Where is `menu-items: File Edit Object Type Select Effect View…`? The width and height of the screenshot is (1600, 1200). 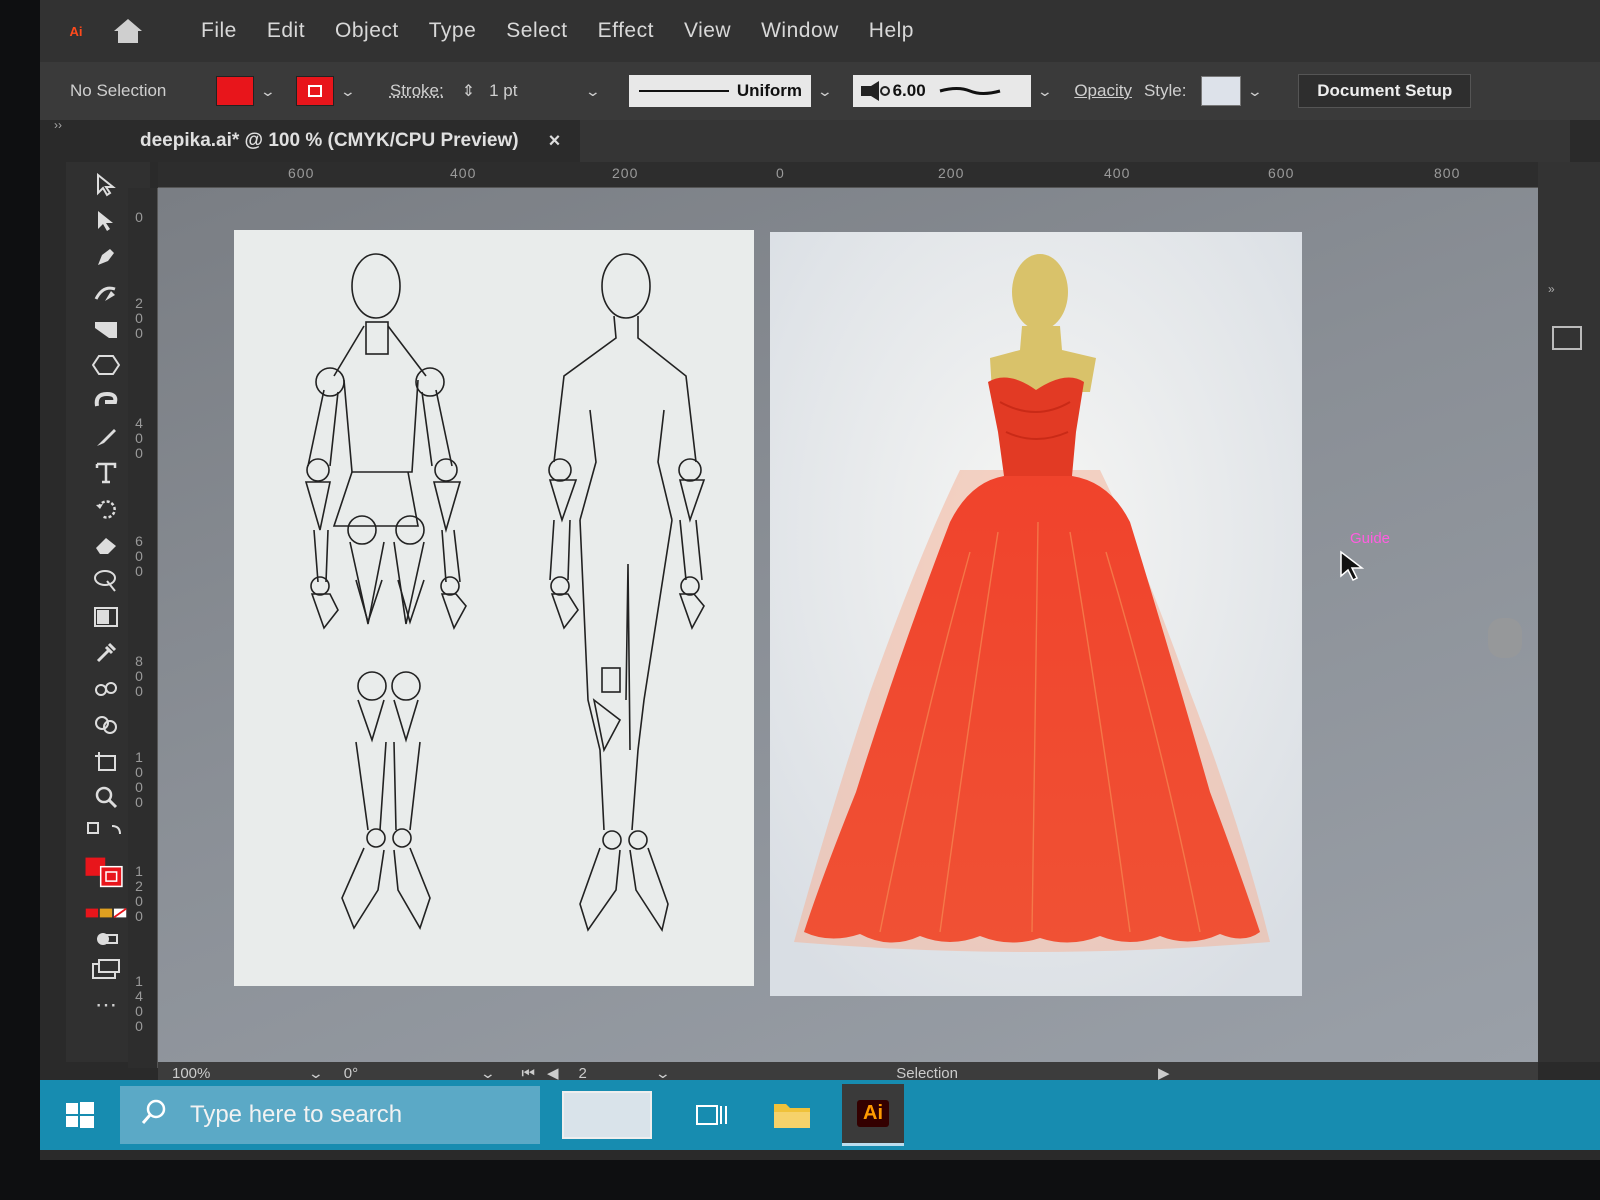 menu-items: File Edit Object Type Select Effect View… is located at coordinates (557, 31).